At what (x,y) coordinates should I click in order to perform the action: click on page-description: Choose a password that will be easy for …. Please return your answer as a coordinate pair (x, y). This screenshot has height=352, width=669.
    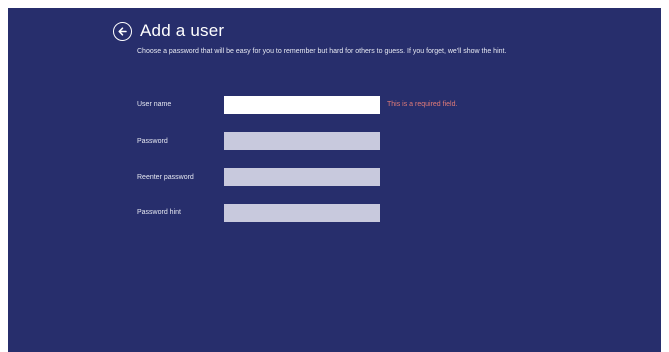
    Looking at the image, I should click on (322, 51).